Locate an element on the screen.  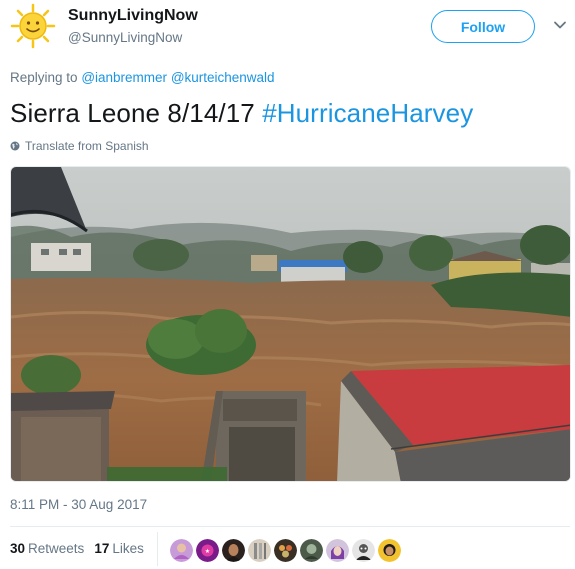
replying-to-line: Replying to @ianbremmer @kurteichenwald is located at coordinates (142, 77).